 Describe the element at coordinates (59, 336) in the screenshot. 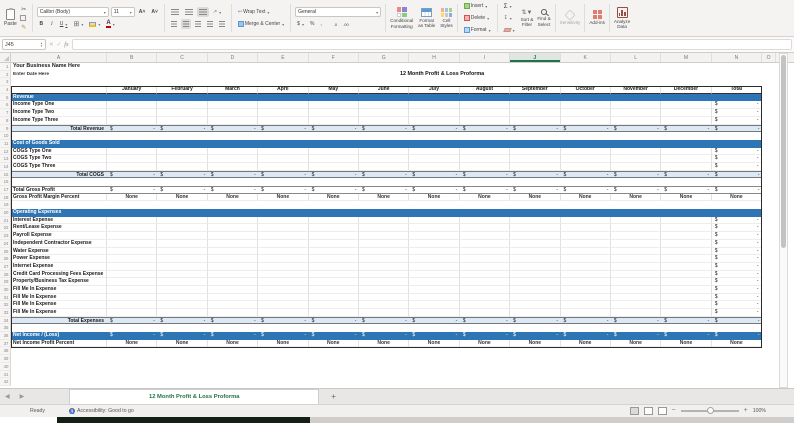

I see `cell: Net Income / (Loss)` at that location.